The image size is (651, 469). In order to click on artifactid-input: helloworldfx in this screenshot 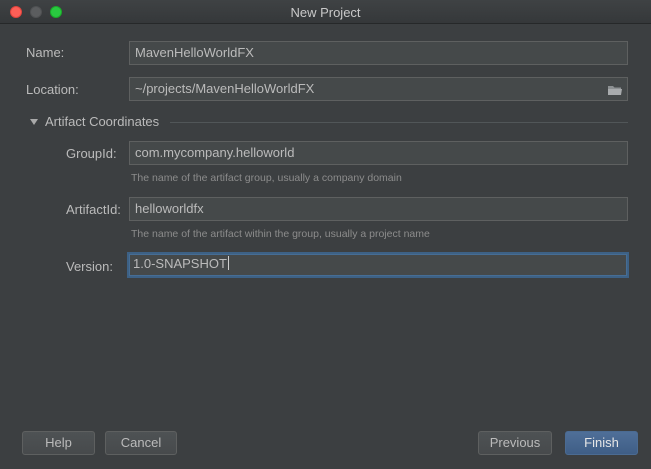, I will do `click(378, 209)`.